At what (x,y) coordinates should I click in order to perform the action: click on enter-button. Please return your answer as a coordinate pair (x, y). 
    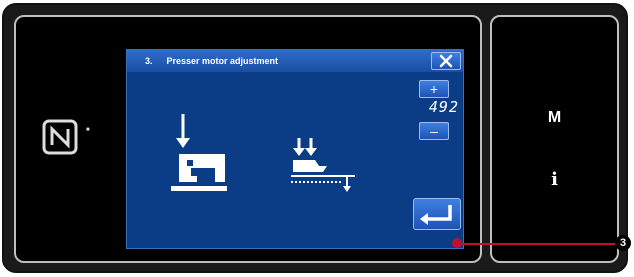
    Looking at the image, I should click on (437, 214).